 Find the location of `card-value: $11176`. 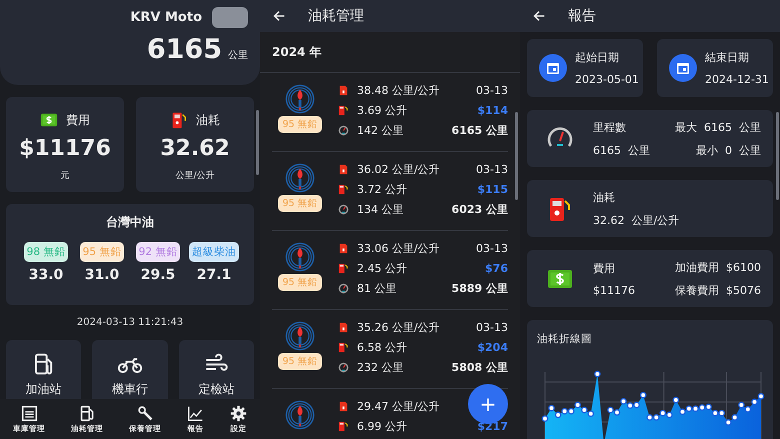

card-value: $11176 is located at coordinates (614, 290).